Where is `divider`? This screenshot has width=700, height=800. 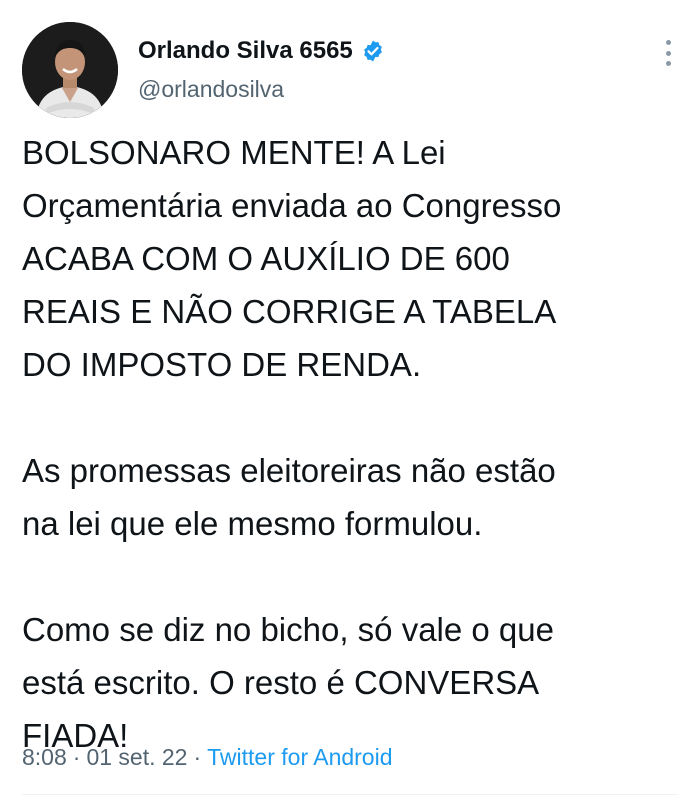 divider is located at coordinates (350, 794).